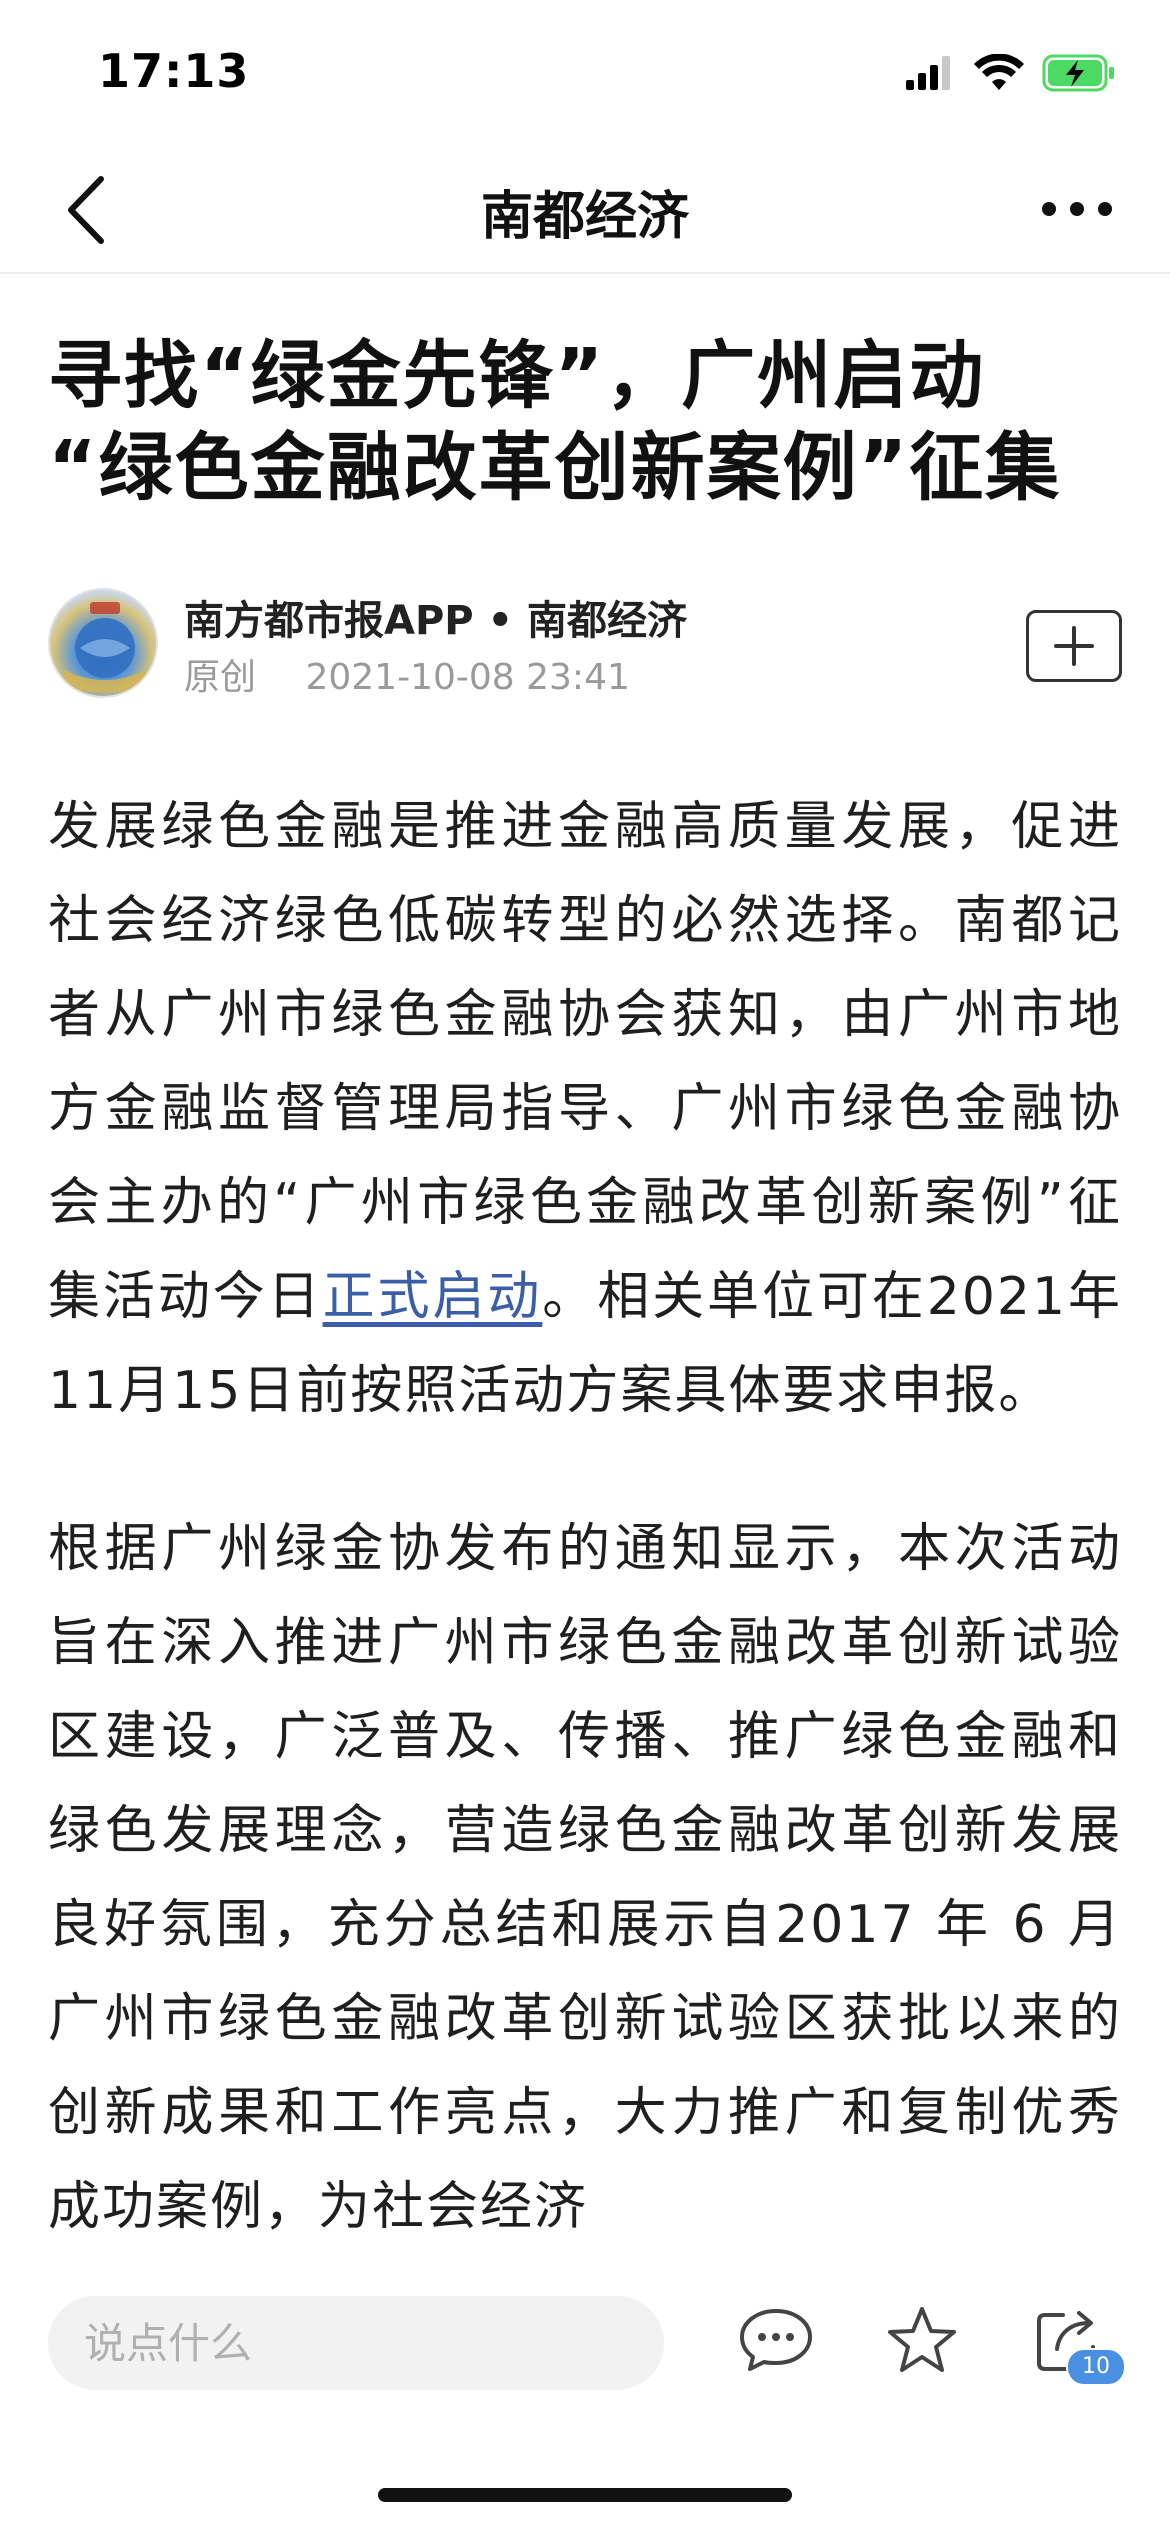 This screenshot has width=1170, height=2532. I want to click on more-dots-icon, so click(1077, 209).